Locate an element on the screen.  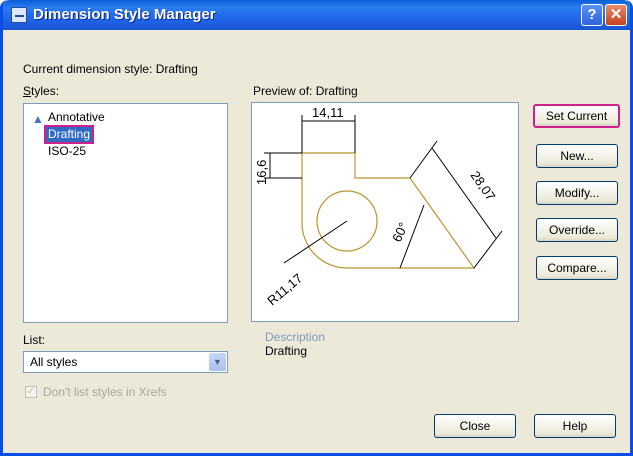
dim-text-angle: 60° is located at coordinates (400, 232).